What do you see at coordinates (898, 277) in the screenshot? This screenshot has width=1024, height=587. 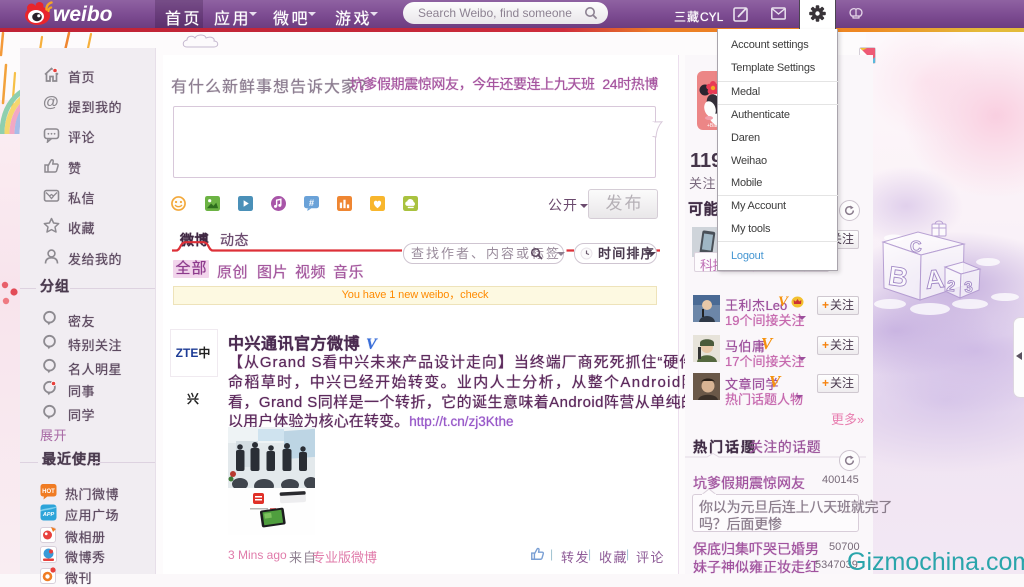 I see `svg-text: B` at bounding box center [898, 277].